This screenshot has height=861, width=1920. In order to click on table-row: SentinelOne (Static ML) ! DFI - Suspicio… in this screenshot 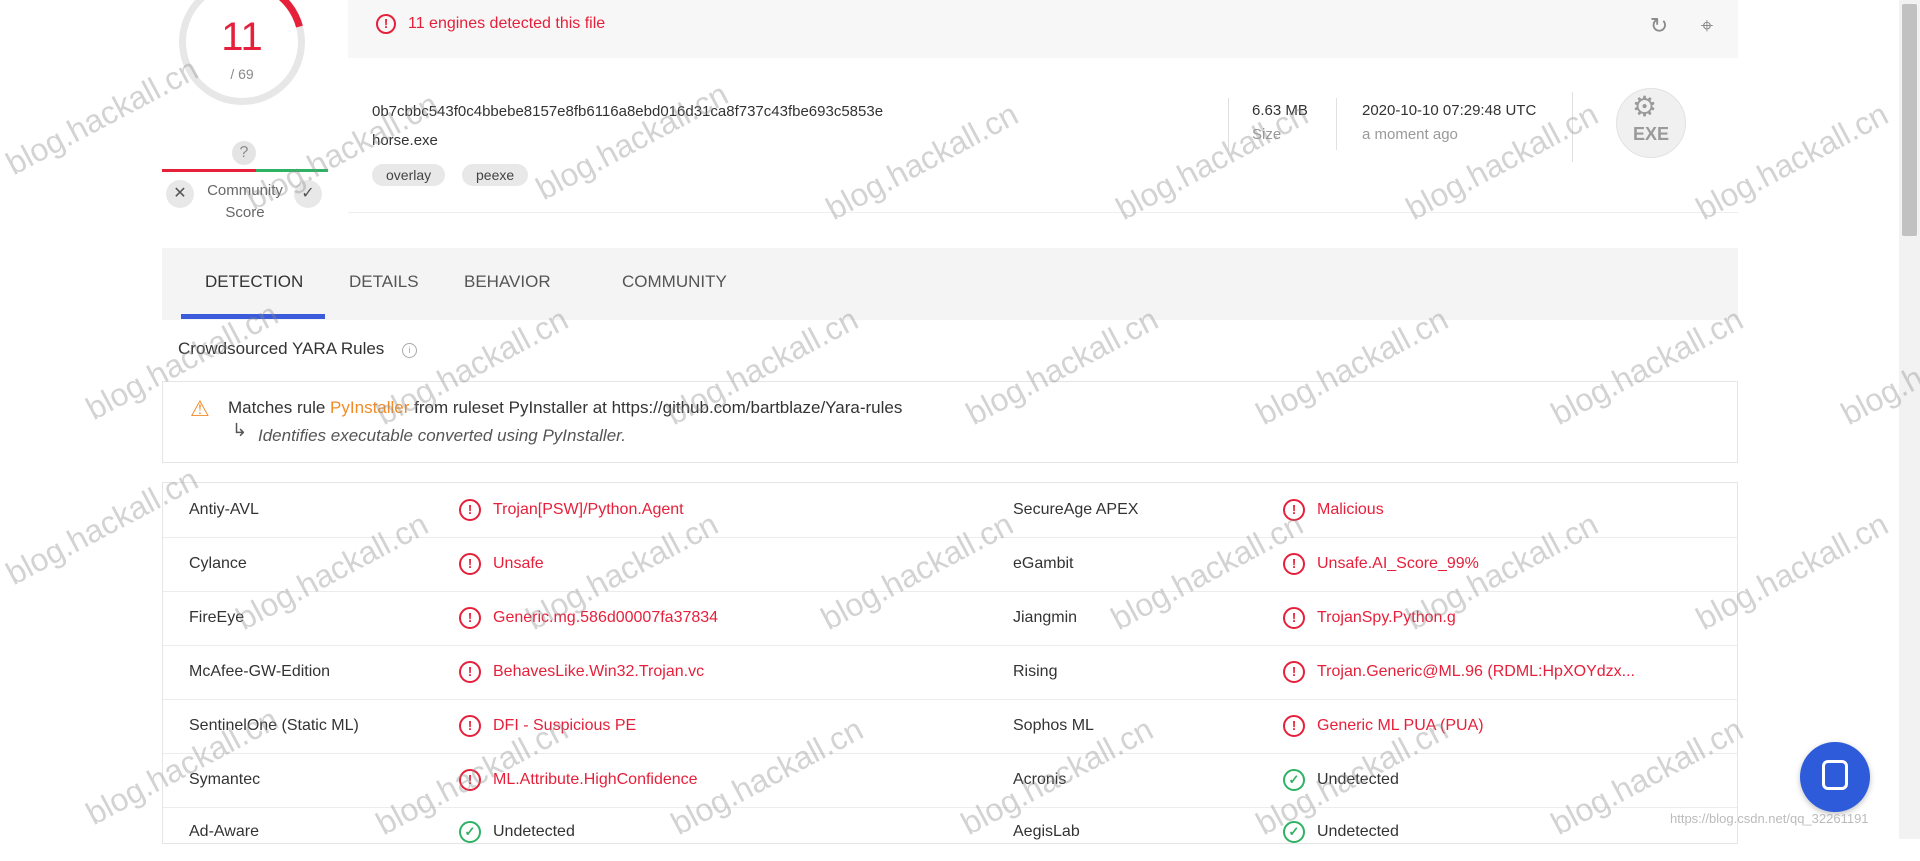, I will do `click(950, 726)`.